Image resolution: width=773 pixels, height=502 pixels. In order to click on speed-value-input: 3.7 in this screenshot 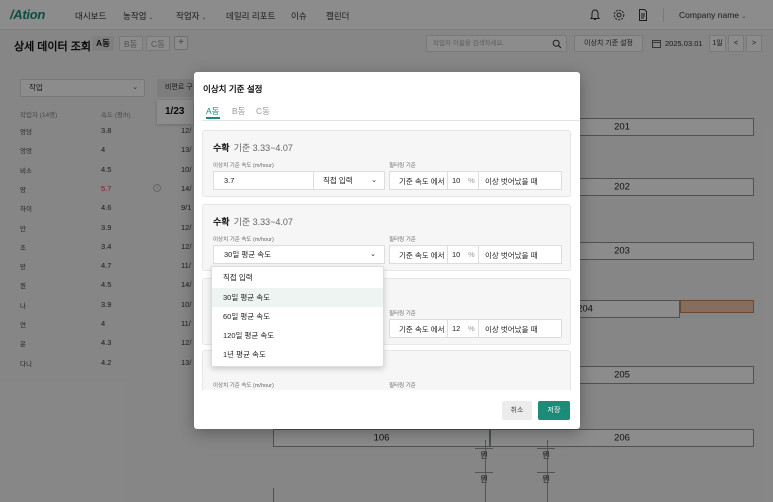, I will do `click(263, 180)`.